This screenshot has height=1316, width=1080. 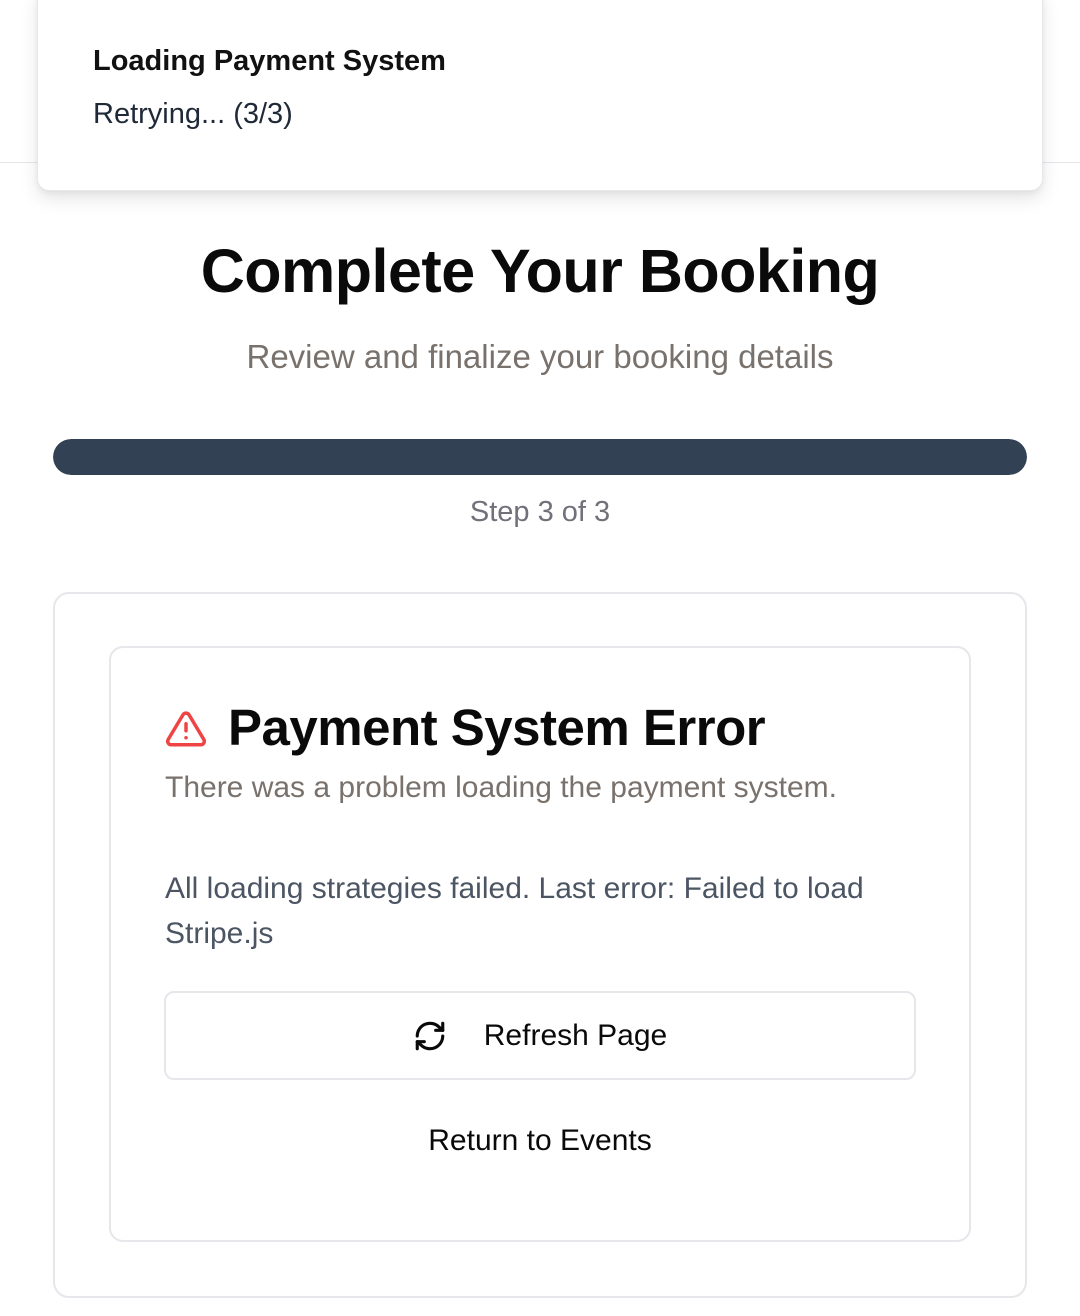 What do you see at coordinates (497, 727) in the screenshot?
I see `error-title: Payment System Error` at bounding box center [497, 727].